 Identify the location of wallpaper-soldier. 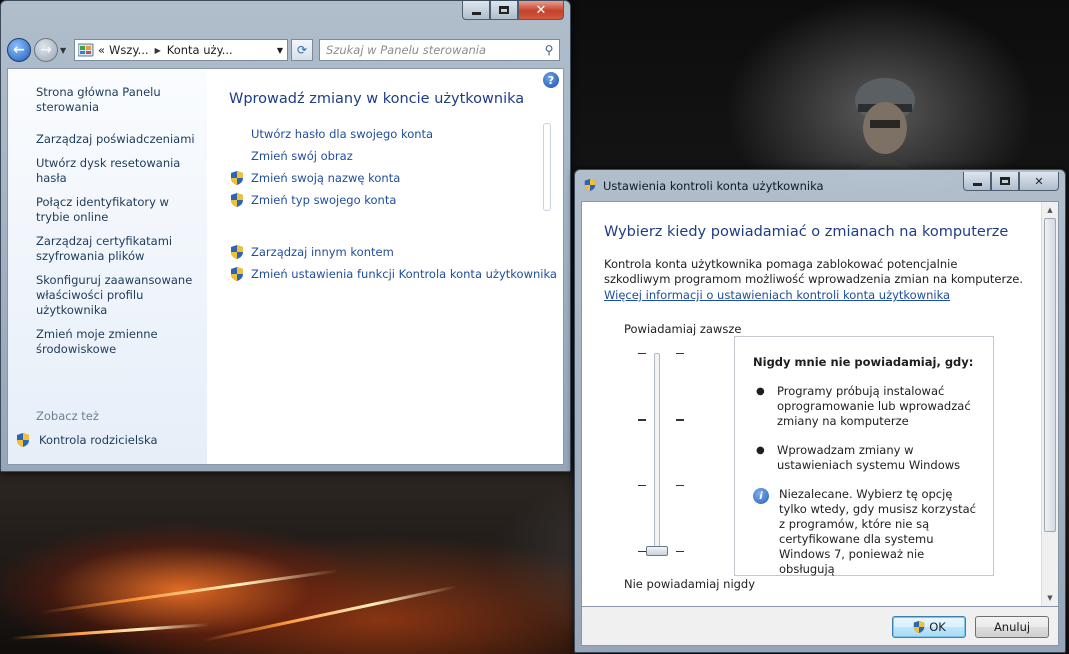
(885, 129).